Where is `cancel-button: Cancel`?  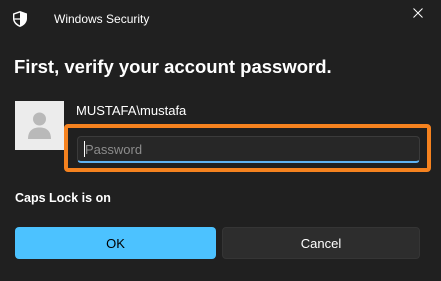
cancel-button: Cancel is located at coordinates (321, 243).